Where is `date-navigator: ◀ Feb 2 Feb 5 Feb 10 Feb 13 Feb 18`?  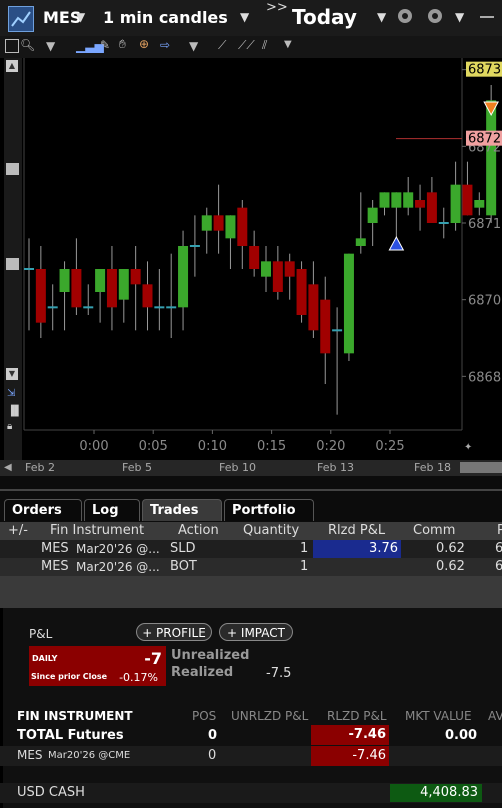
date-navigator: ◀ Feb 2 Feb 5 Feb 10 Feb 13 Feb 18 is located at coordinates (251, 468).